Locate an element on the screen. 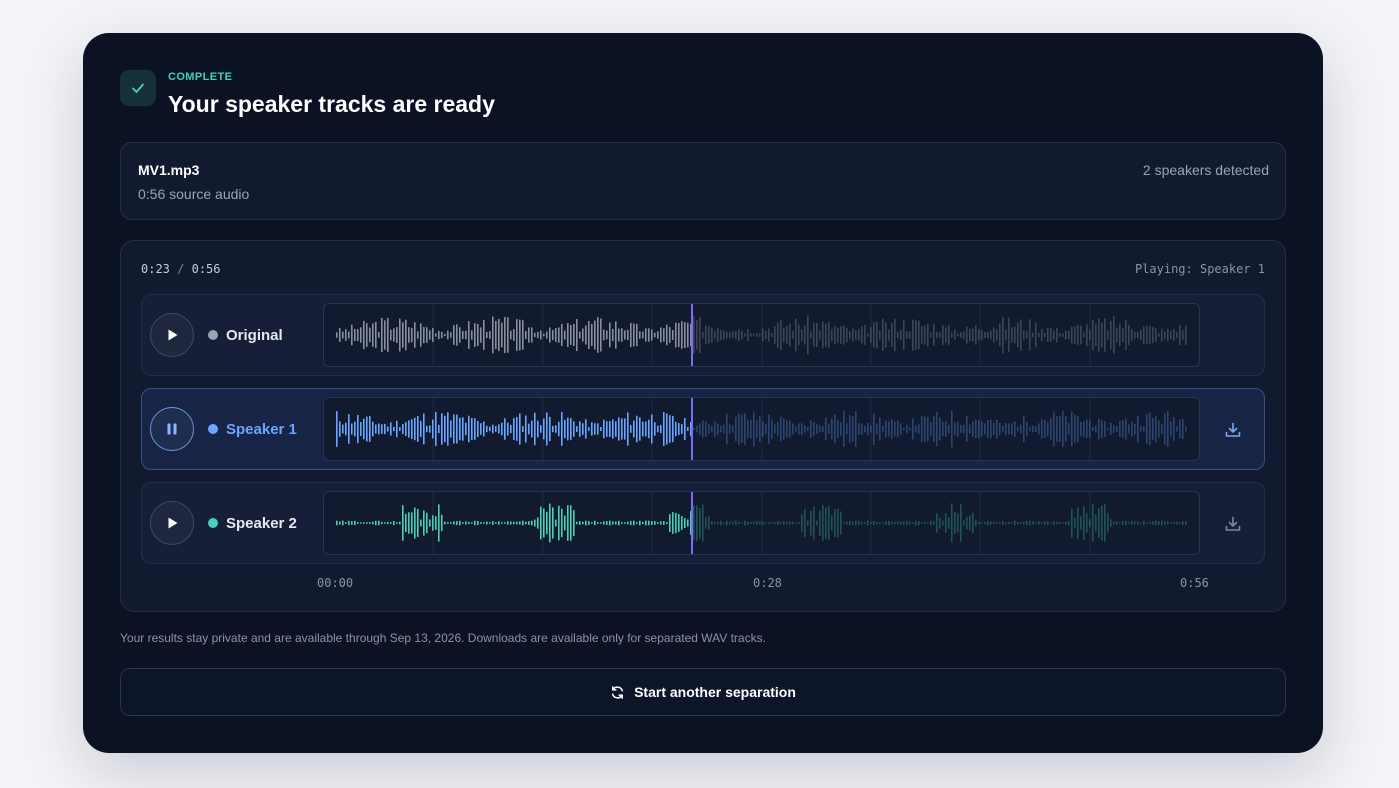  track-name: Speaker 2 is located at coordinates (261, 523).